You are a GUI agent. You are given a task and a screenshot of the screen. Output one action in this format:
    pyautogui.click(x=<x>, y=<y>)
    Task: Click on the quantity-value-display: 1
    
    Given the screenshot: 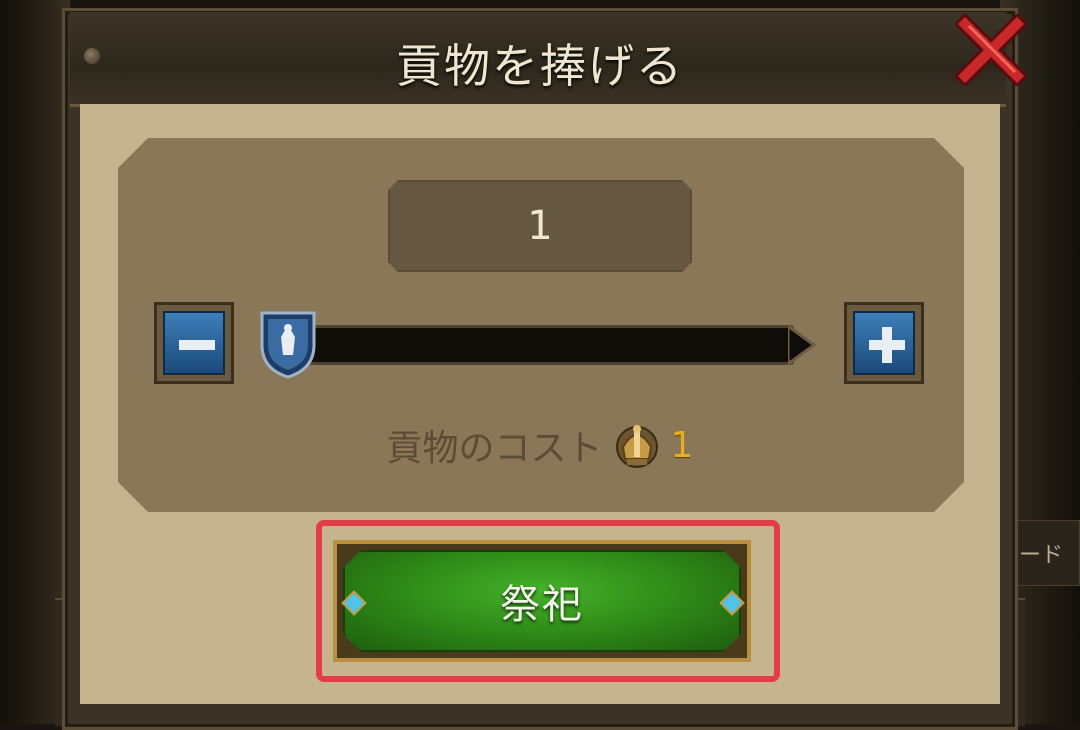 What is the action you would take?
    pyautogui.click(x=540, y=226)
    